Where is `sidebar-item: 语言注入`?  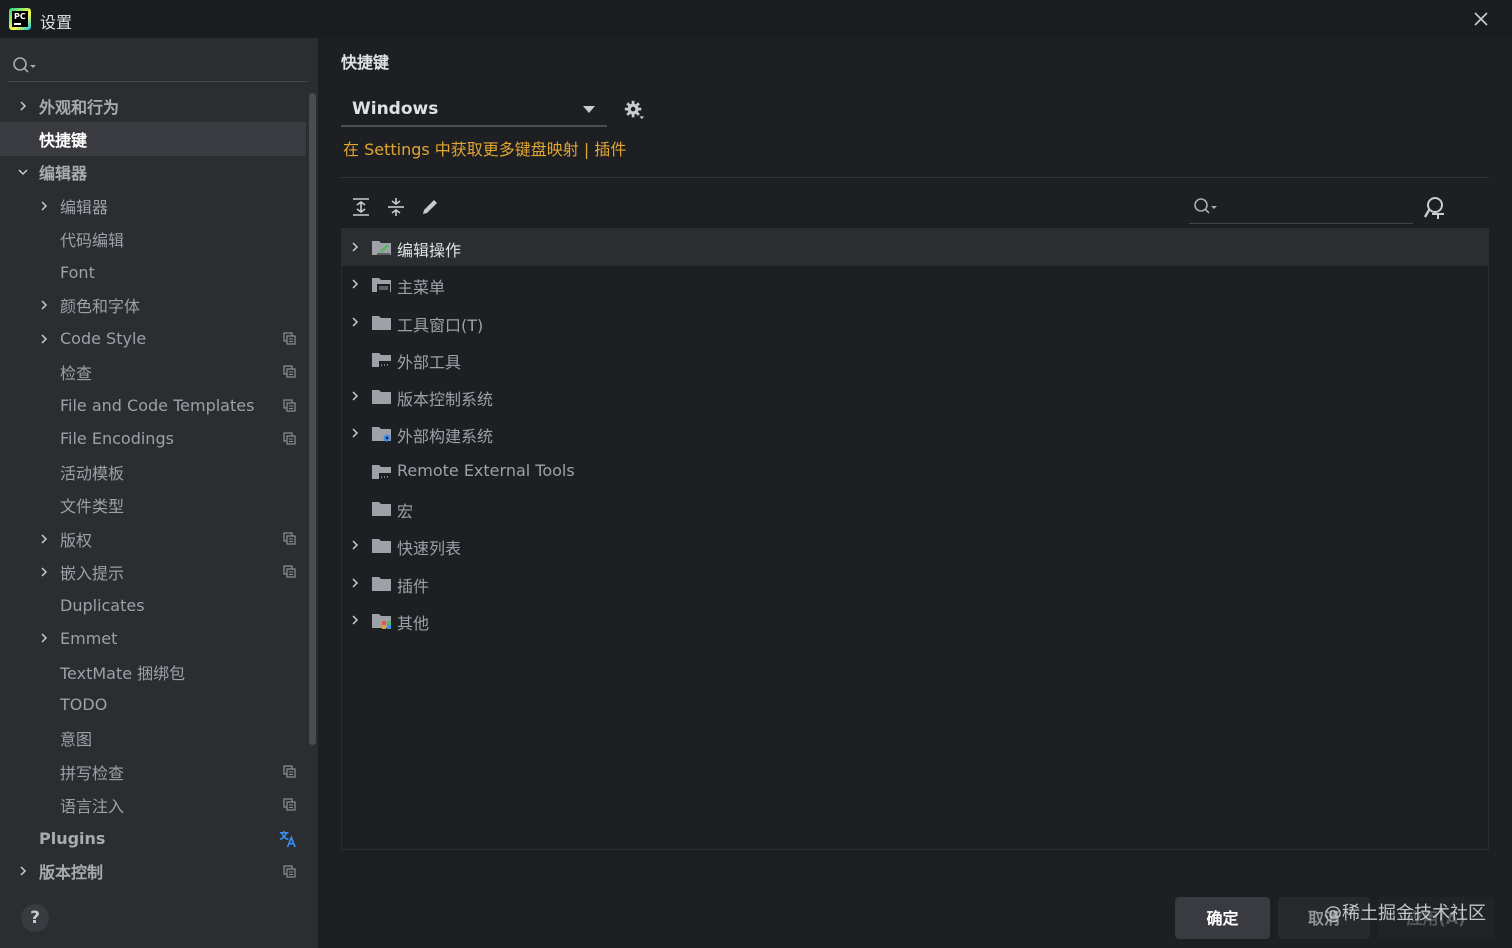 sidebar-item: 语言注入 is located at coordinates (153, 804).